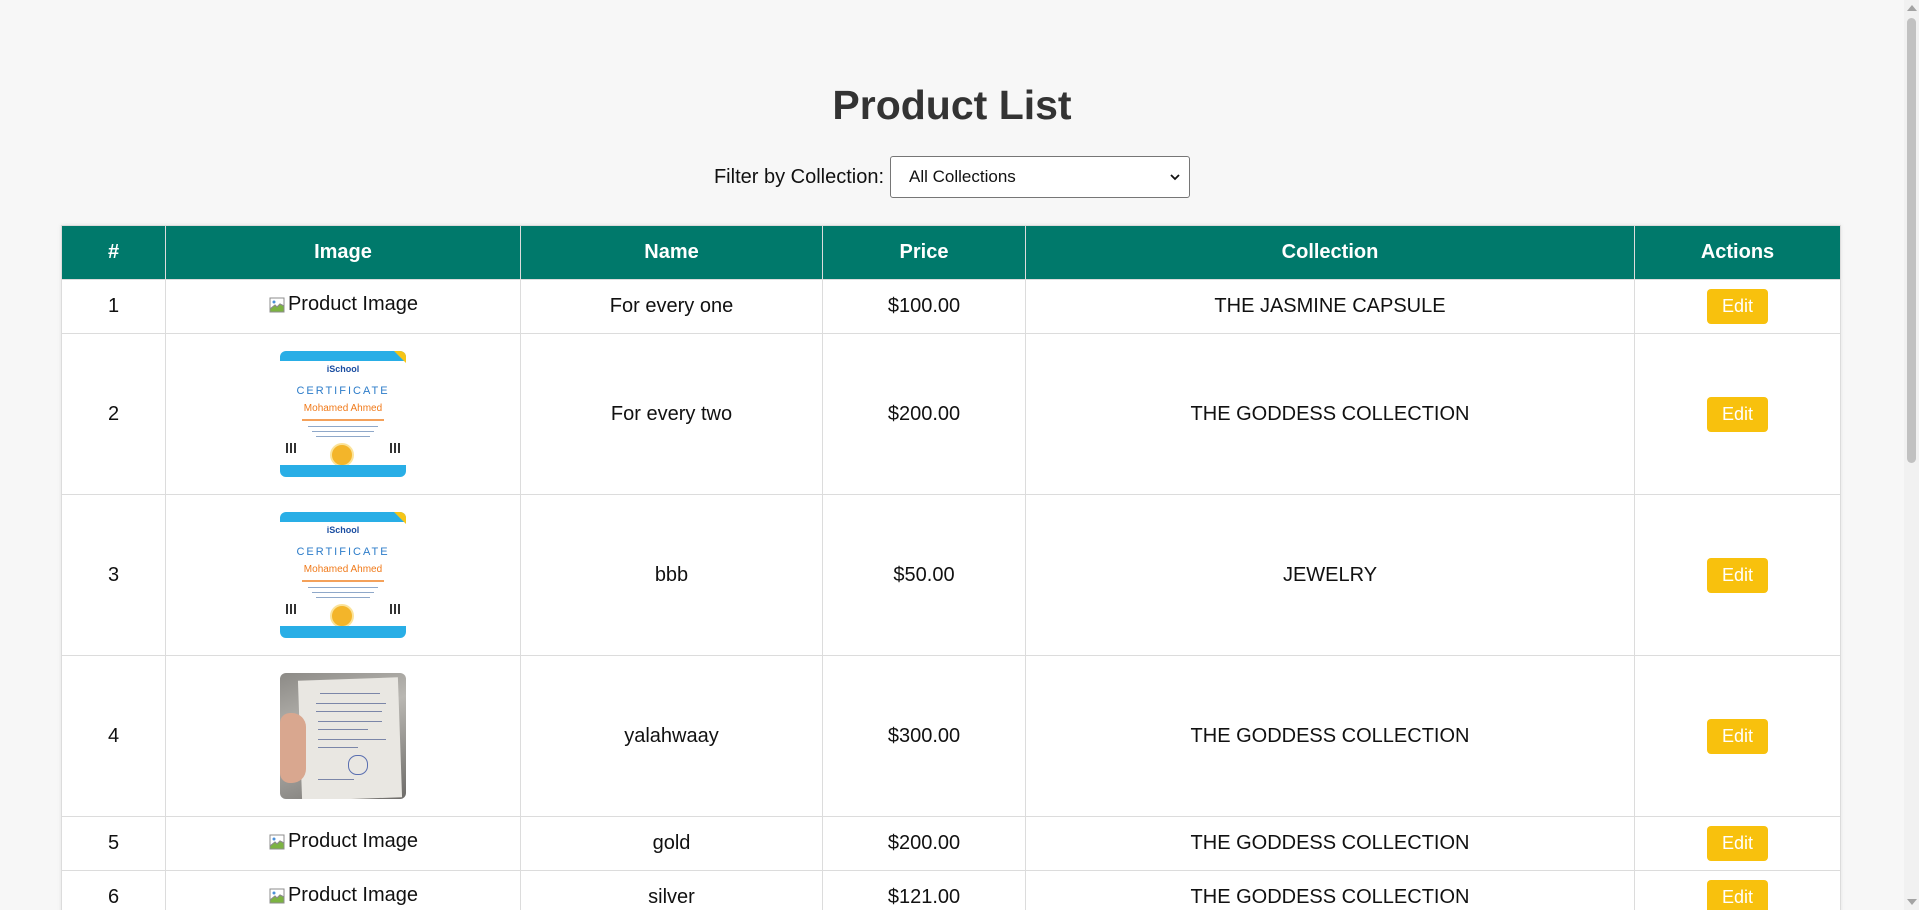 The height and width of the screenshot is (910, 1919). Describe the element at coordinates (1912, 8) in the screenshot. I see `scroll-up-arrow-icon` at that location.